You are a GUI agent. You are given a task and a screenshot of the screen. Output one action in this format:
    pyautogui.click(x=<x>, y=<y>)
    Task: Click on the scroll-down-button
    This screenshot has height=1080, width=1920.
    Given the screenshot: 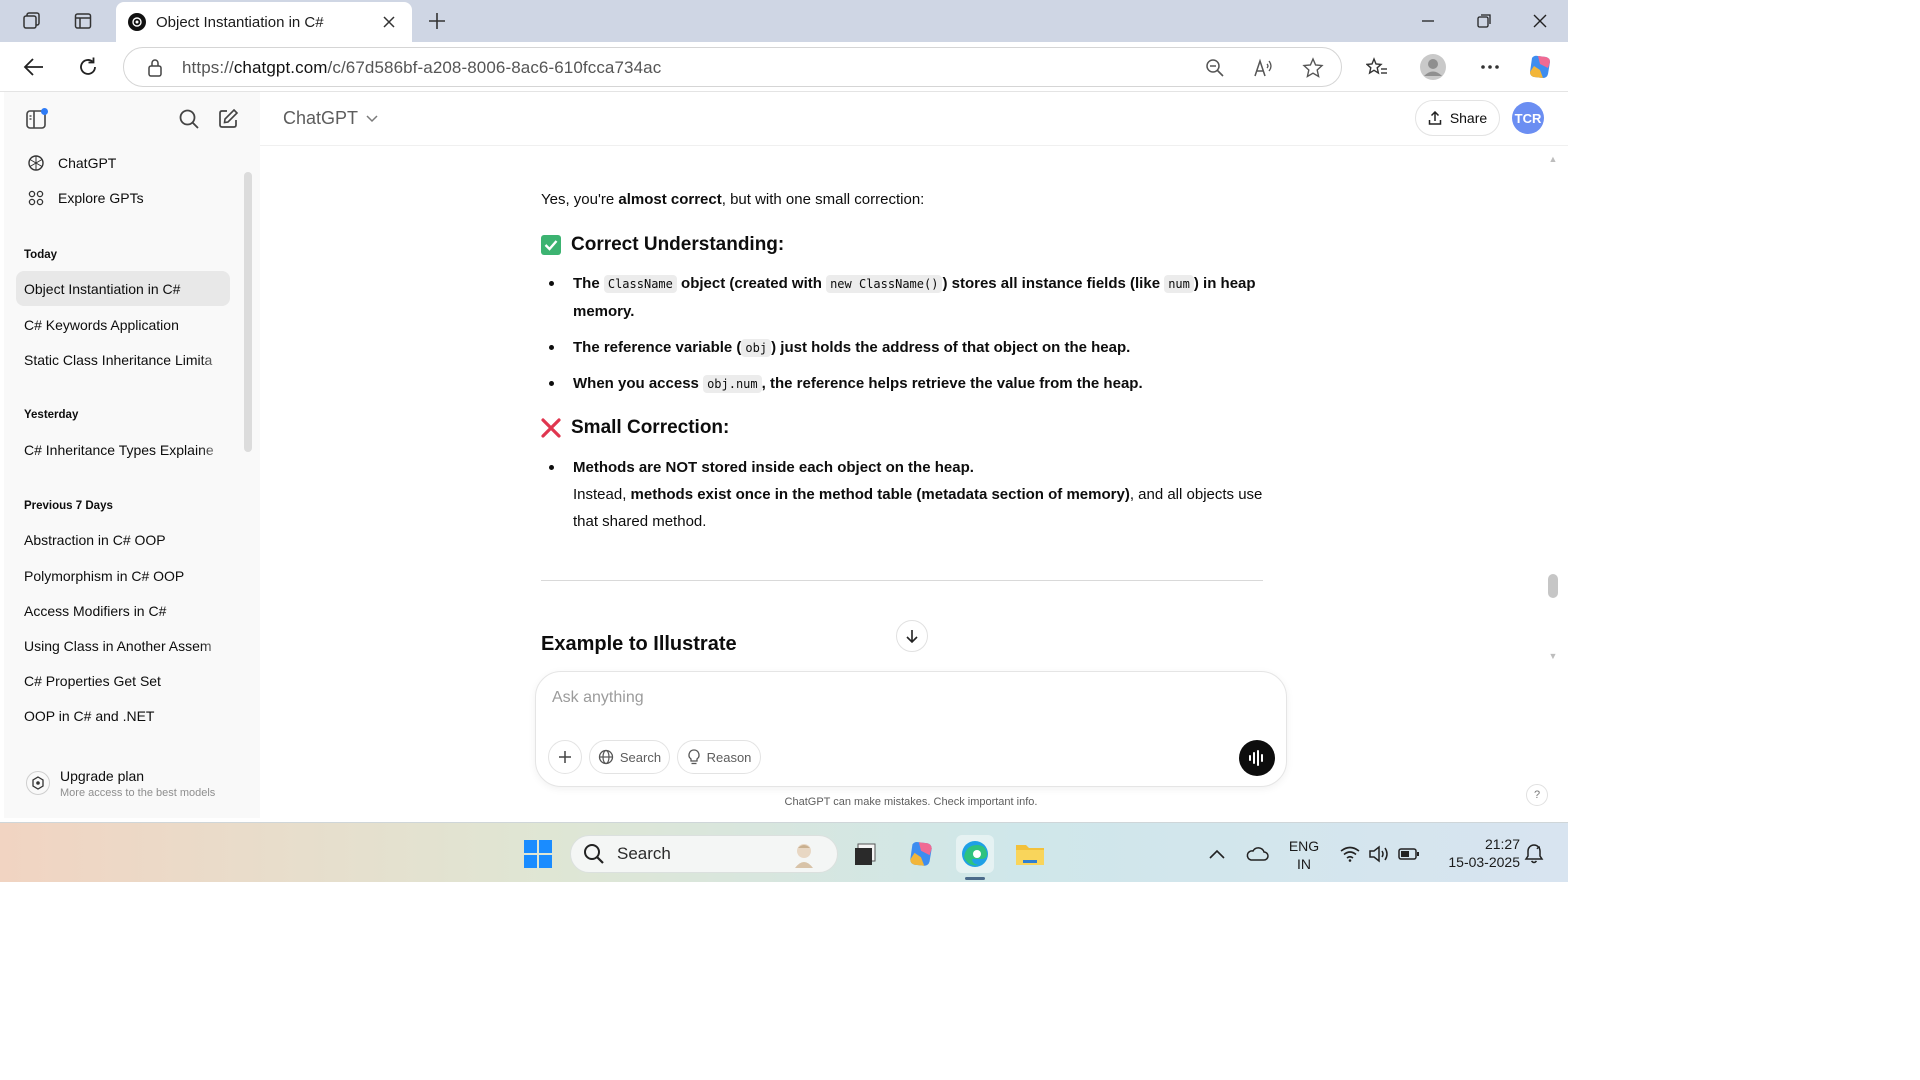 What is the action you would take?
    pyautogui.click(x=912, y=636)
    